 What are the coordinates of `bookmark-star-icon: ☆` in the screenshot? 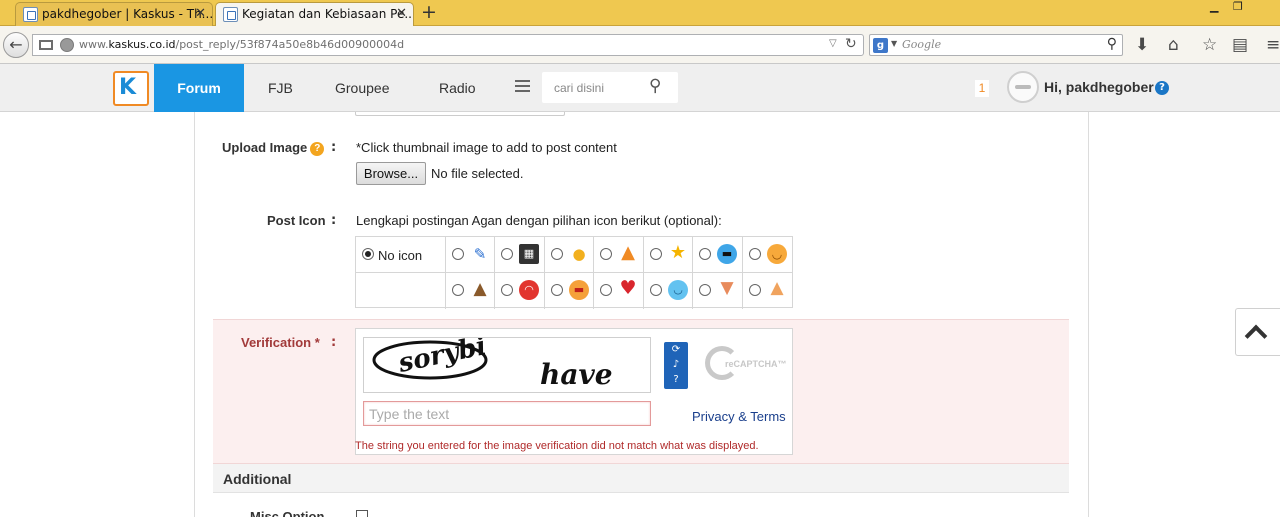 It's located at (1209, 45).